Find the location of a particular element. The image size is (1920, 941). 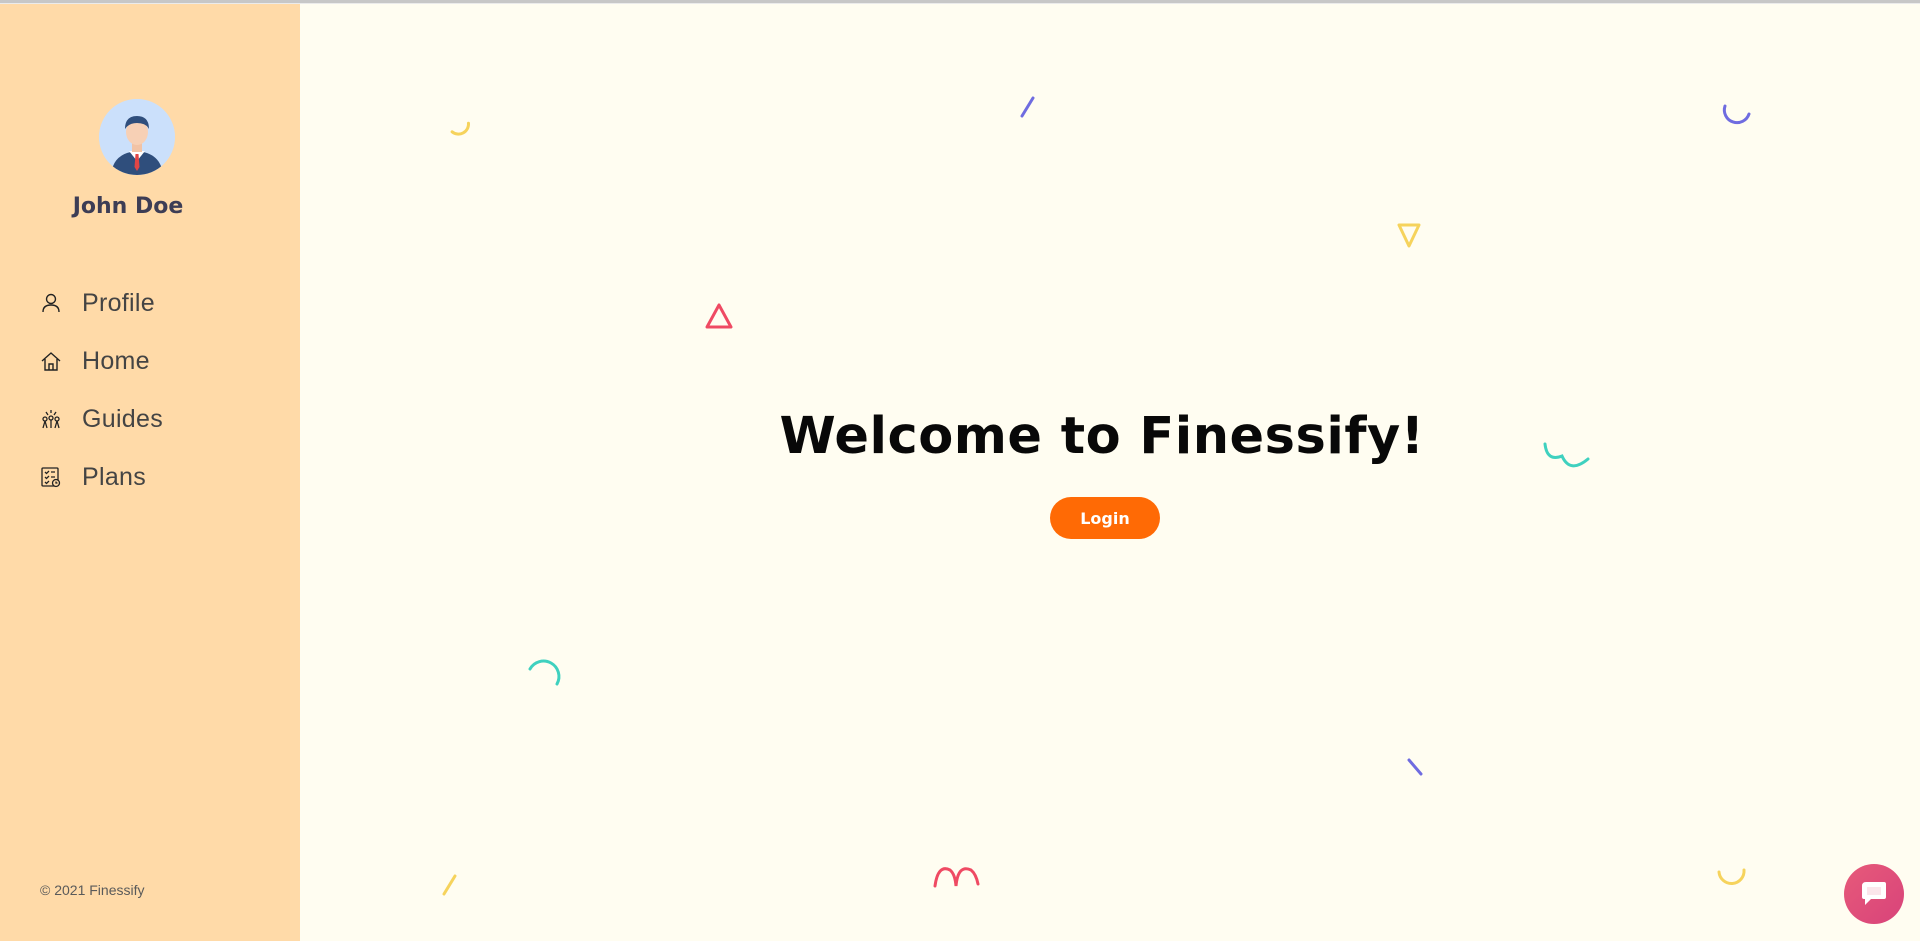

sidebar-item-home: Home is located at coordinates (150, 361).